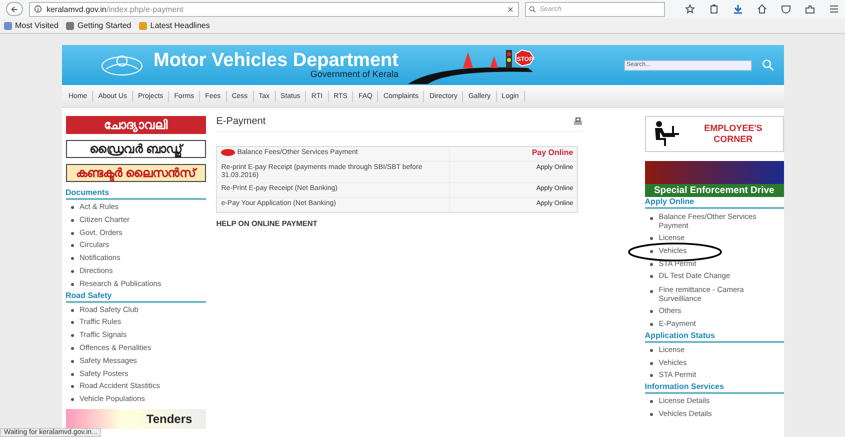 The height and width of the screenshot is (437, 845). Describe the element at coordinates (714, 388) in the screenshot. I see `section-heading: Information Services` at that location.